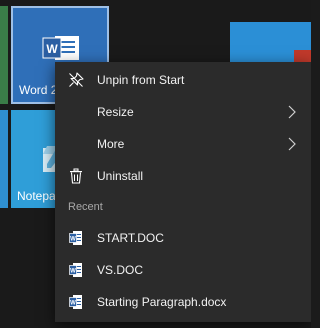 The height and width of the screenshot is (328, 320). What do you see at coordinates (85, 207) in the screenshot?
I see `recent-section-header: Recent` at bounding box center [85, 207].